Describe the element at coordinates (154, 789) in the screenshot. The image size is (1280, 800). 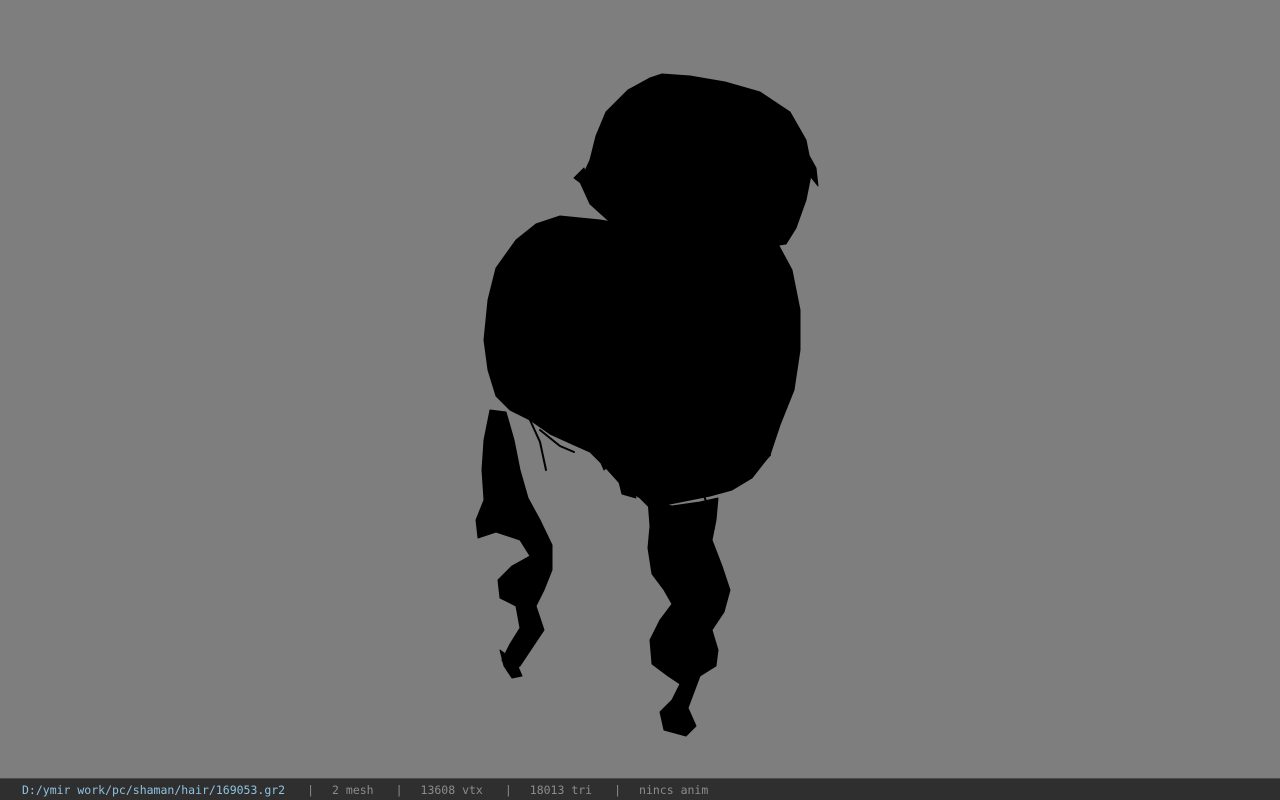
I see `file-path-label: D:/ymir work/pc/shaman/hair/169053.gr2` at that location.